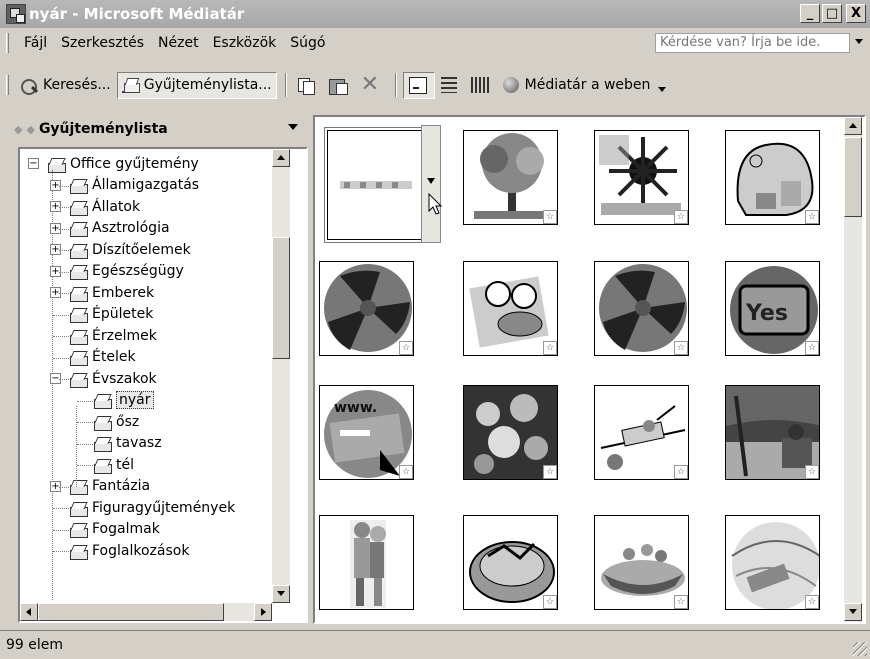 The image size is (870, 659). I want to click on tree-item: Office gyűjtemény, so click(123, 163).